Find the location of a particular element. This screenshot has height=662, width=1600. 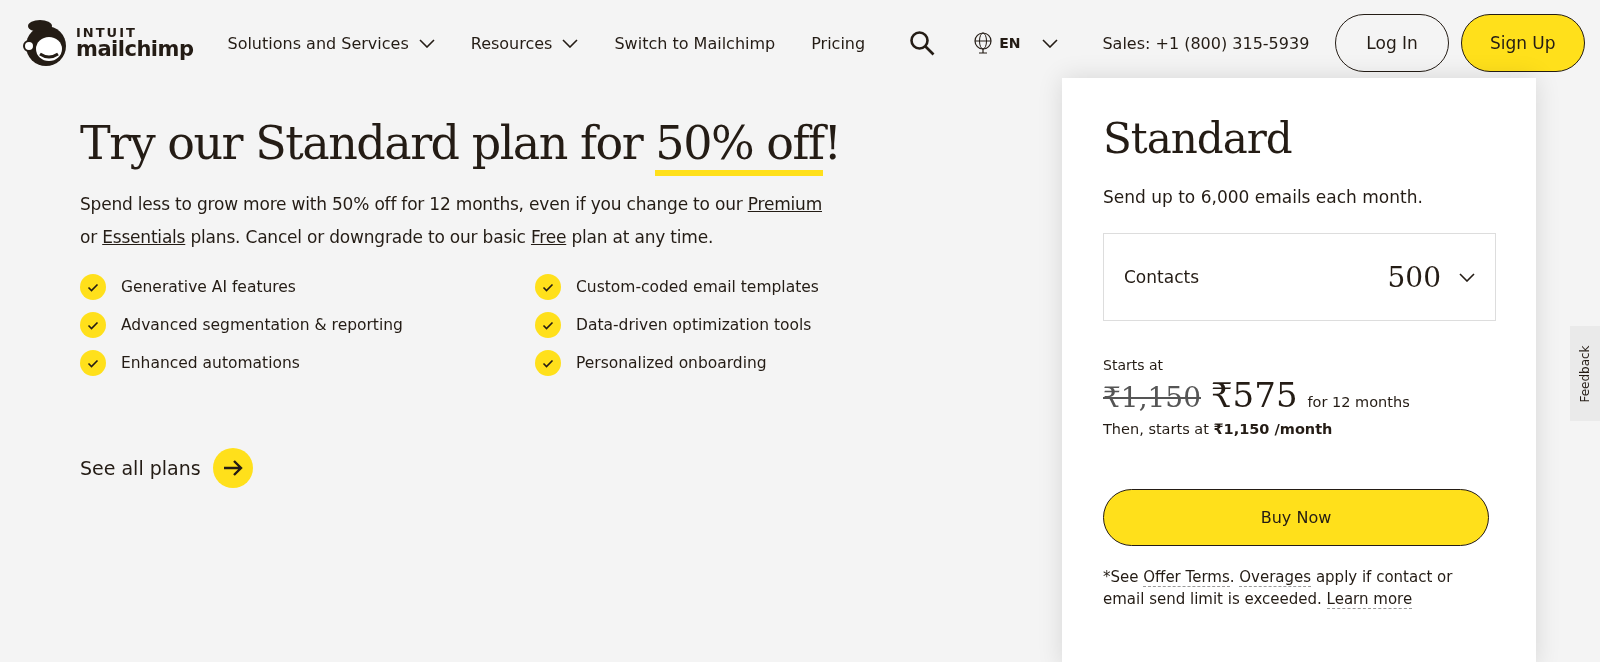

contacts-select: Contacts 500 is located at coordinates (1299, 277).